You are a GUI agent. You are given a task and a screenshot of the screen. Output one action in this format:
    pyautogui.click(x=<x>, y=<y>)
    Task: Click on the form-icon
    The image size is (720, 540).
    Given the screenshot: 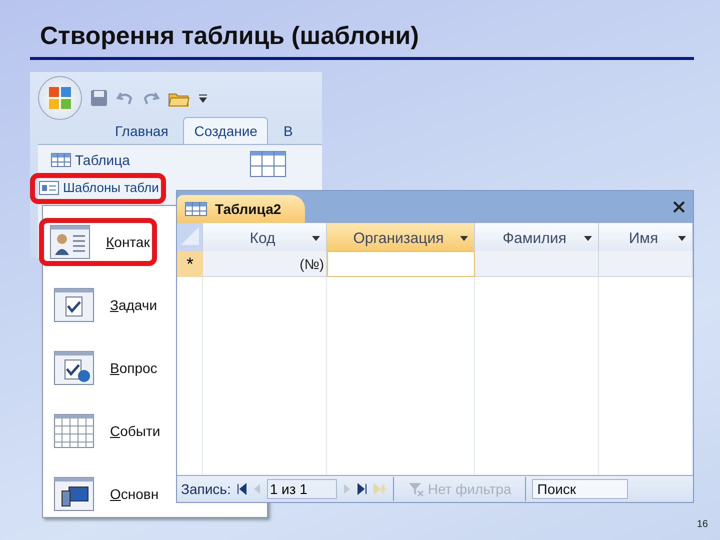 What is the action you would take?
    pyautogui.click(x=49, y=187)
    